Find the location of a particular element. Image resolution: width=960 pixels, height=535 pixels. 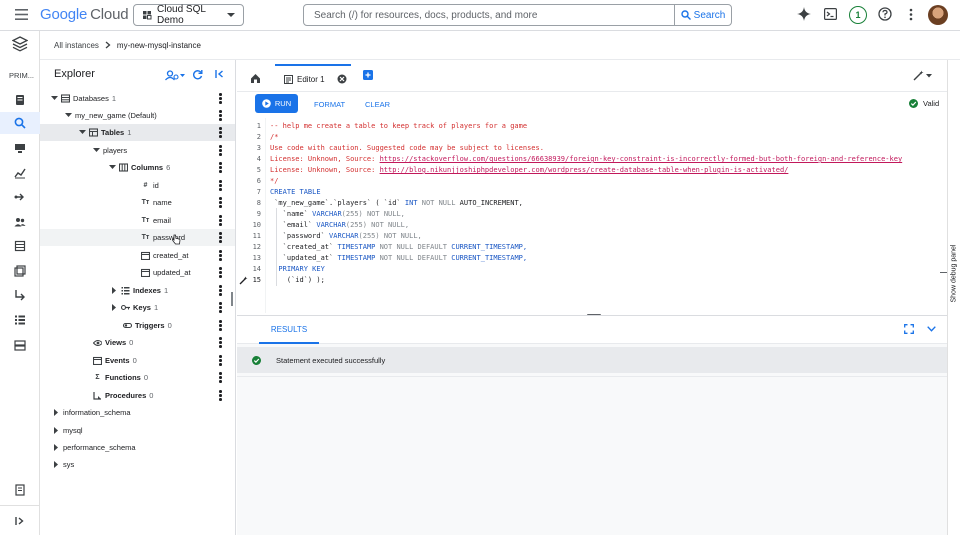

replicas-icon is located at coordinates (20, 295).